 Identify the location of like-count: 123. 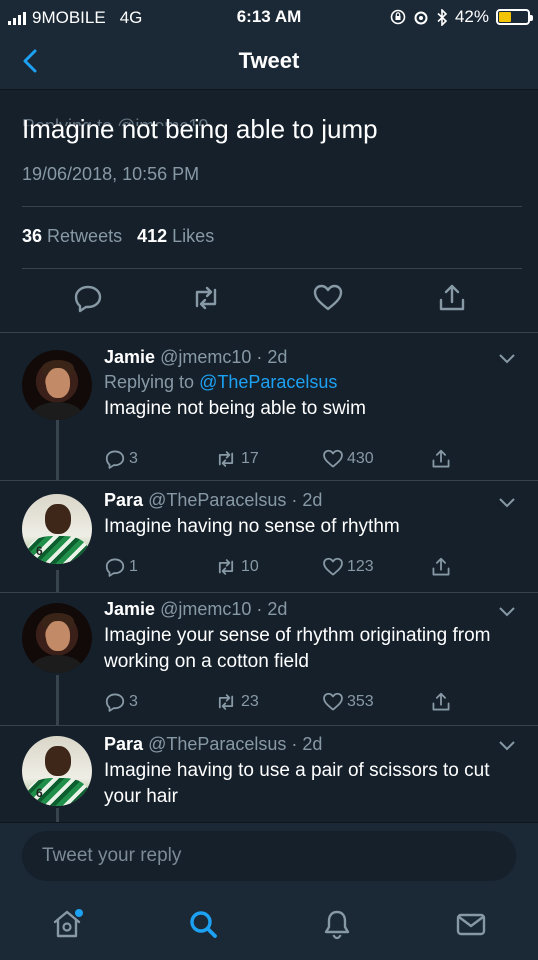
(360, 566).